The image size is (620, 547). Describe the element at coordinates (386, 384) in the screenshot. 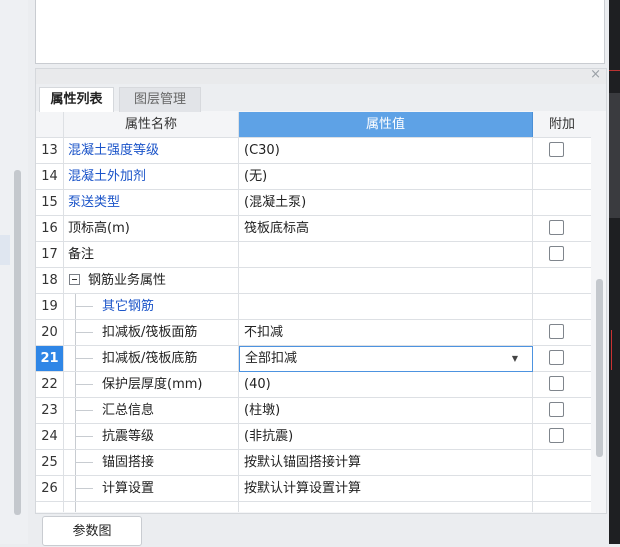

I see `property-value: (40)` at that location.